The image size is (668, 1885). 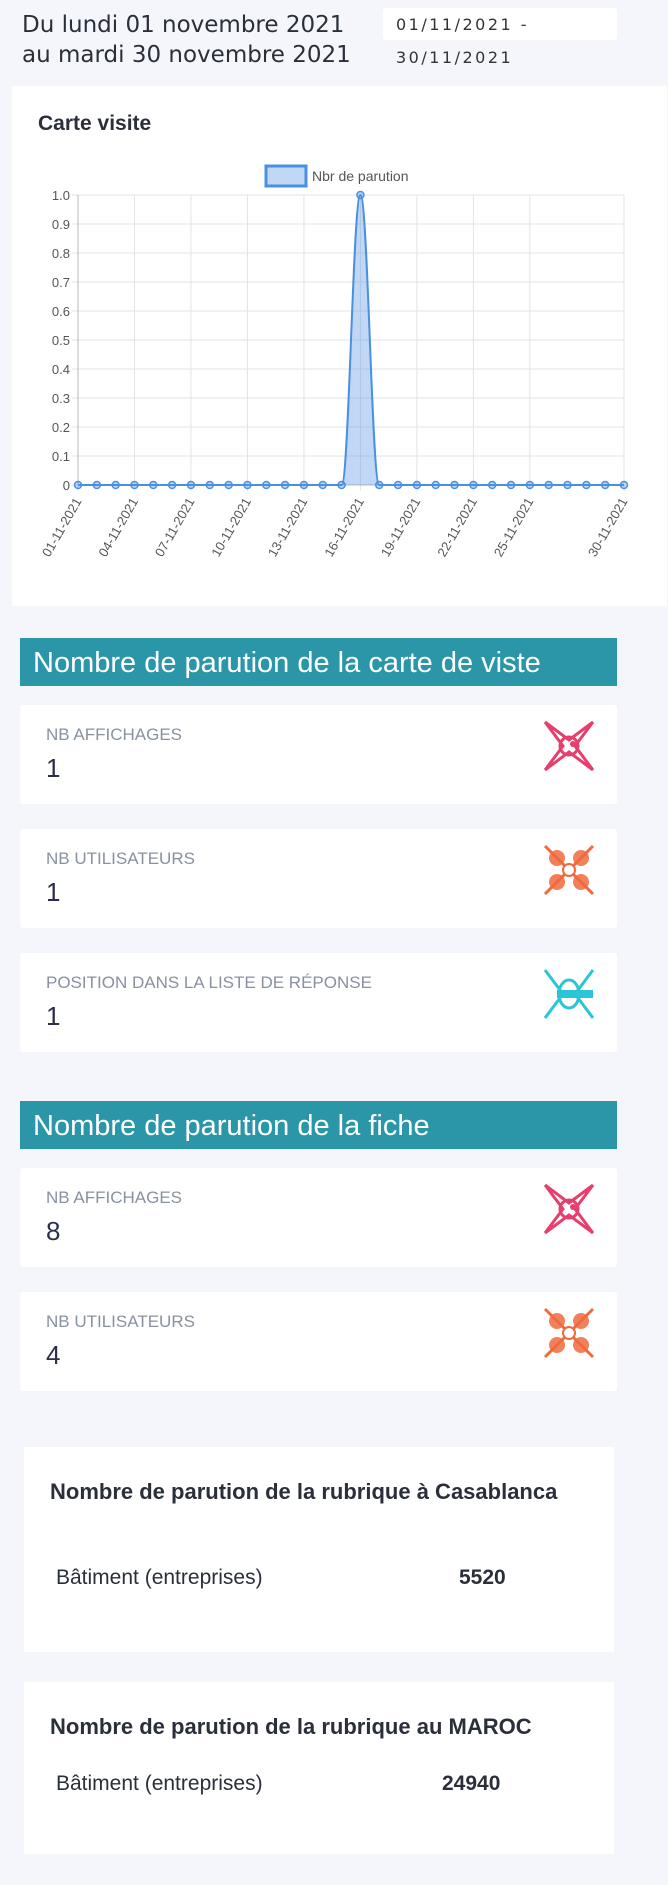 I want to click on rubrique-casablanca-row-value: 5520, so click(x=482, y=1577).